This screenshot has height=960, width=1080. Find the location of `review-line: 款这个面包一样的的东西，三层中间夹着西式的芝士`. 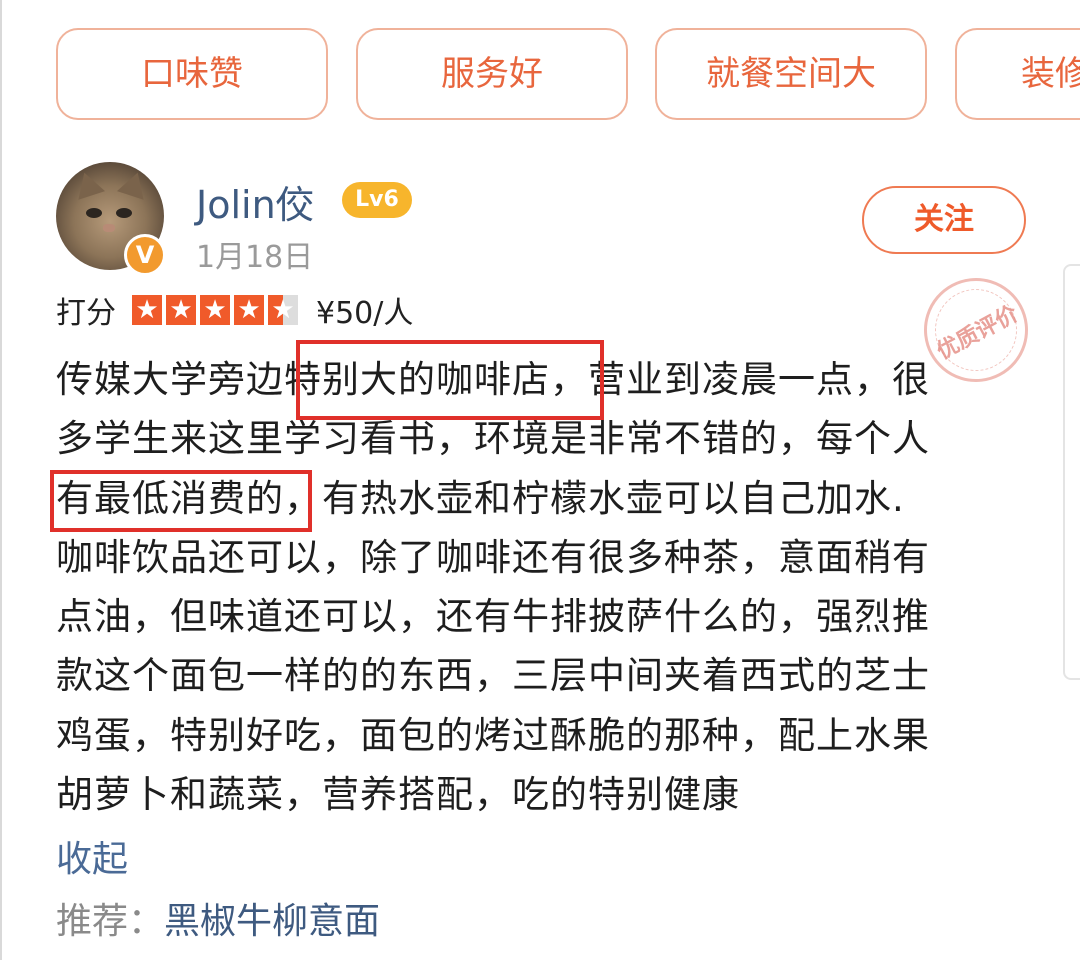

review-line: 款这个面包一样的的东西，三层中间夹着西式的芝士 is located at coordinates (493, 676).